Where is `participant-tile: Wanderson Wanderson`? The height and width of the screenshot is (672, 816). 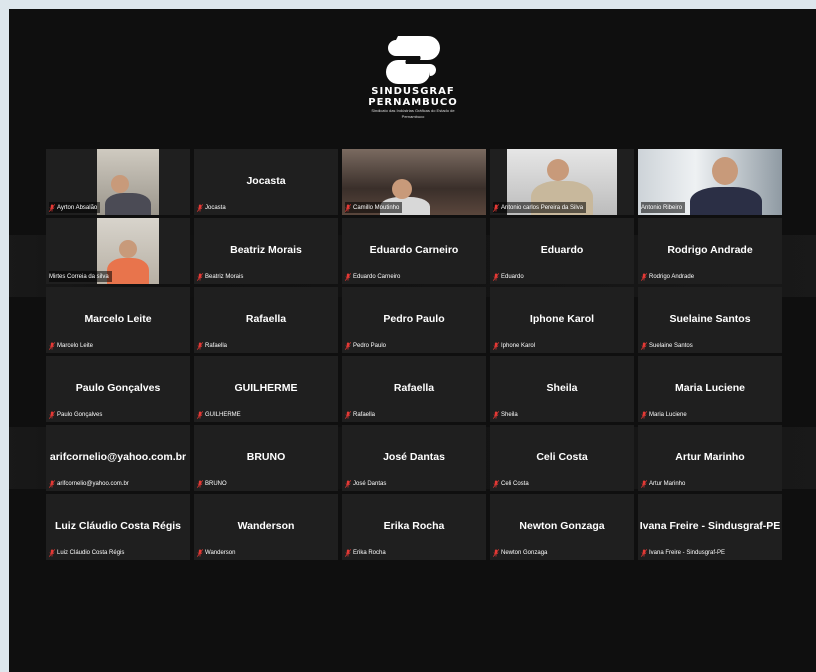 participant-tile: Wanderson Wanderson is located at coordinates (266, 527).